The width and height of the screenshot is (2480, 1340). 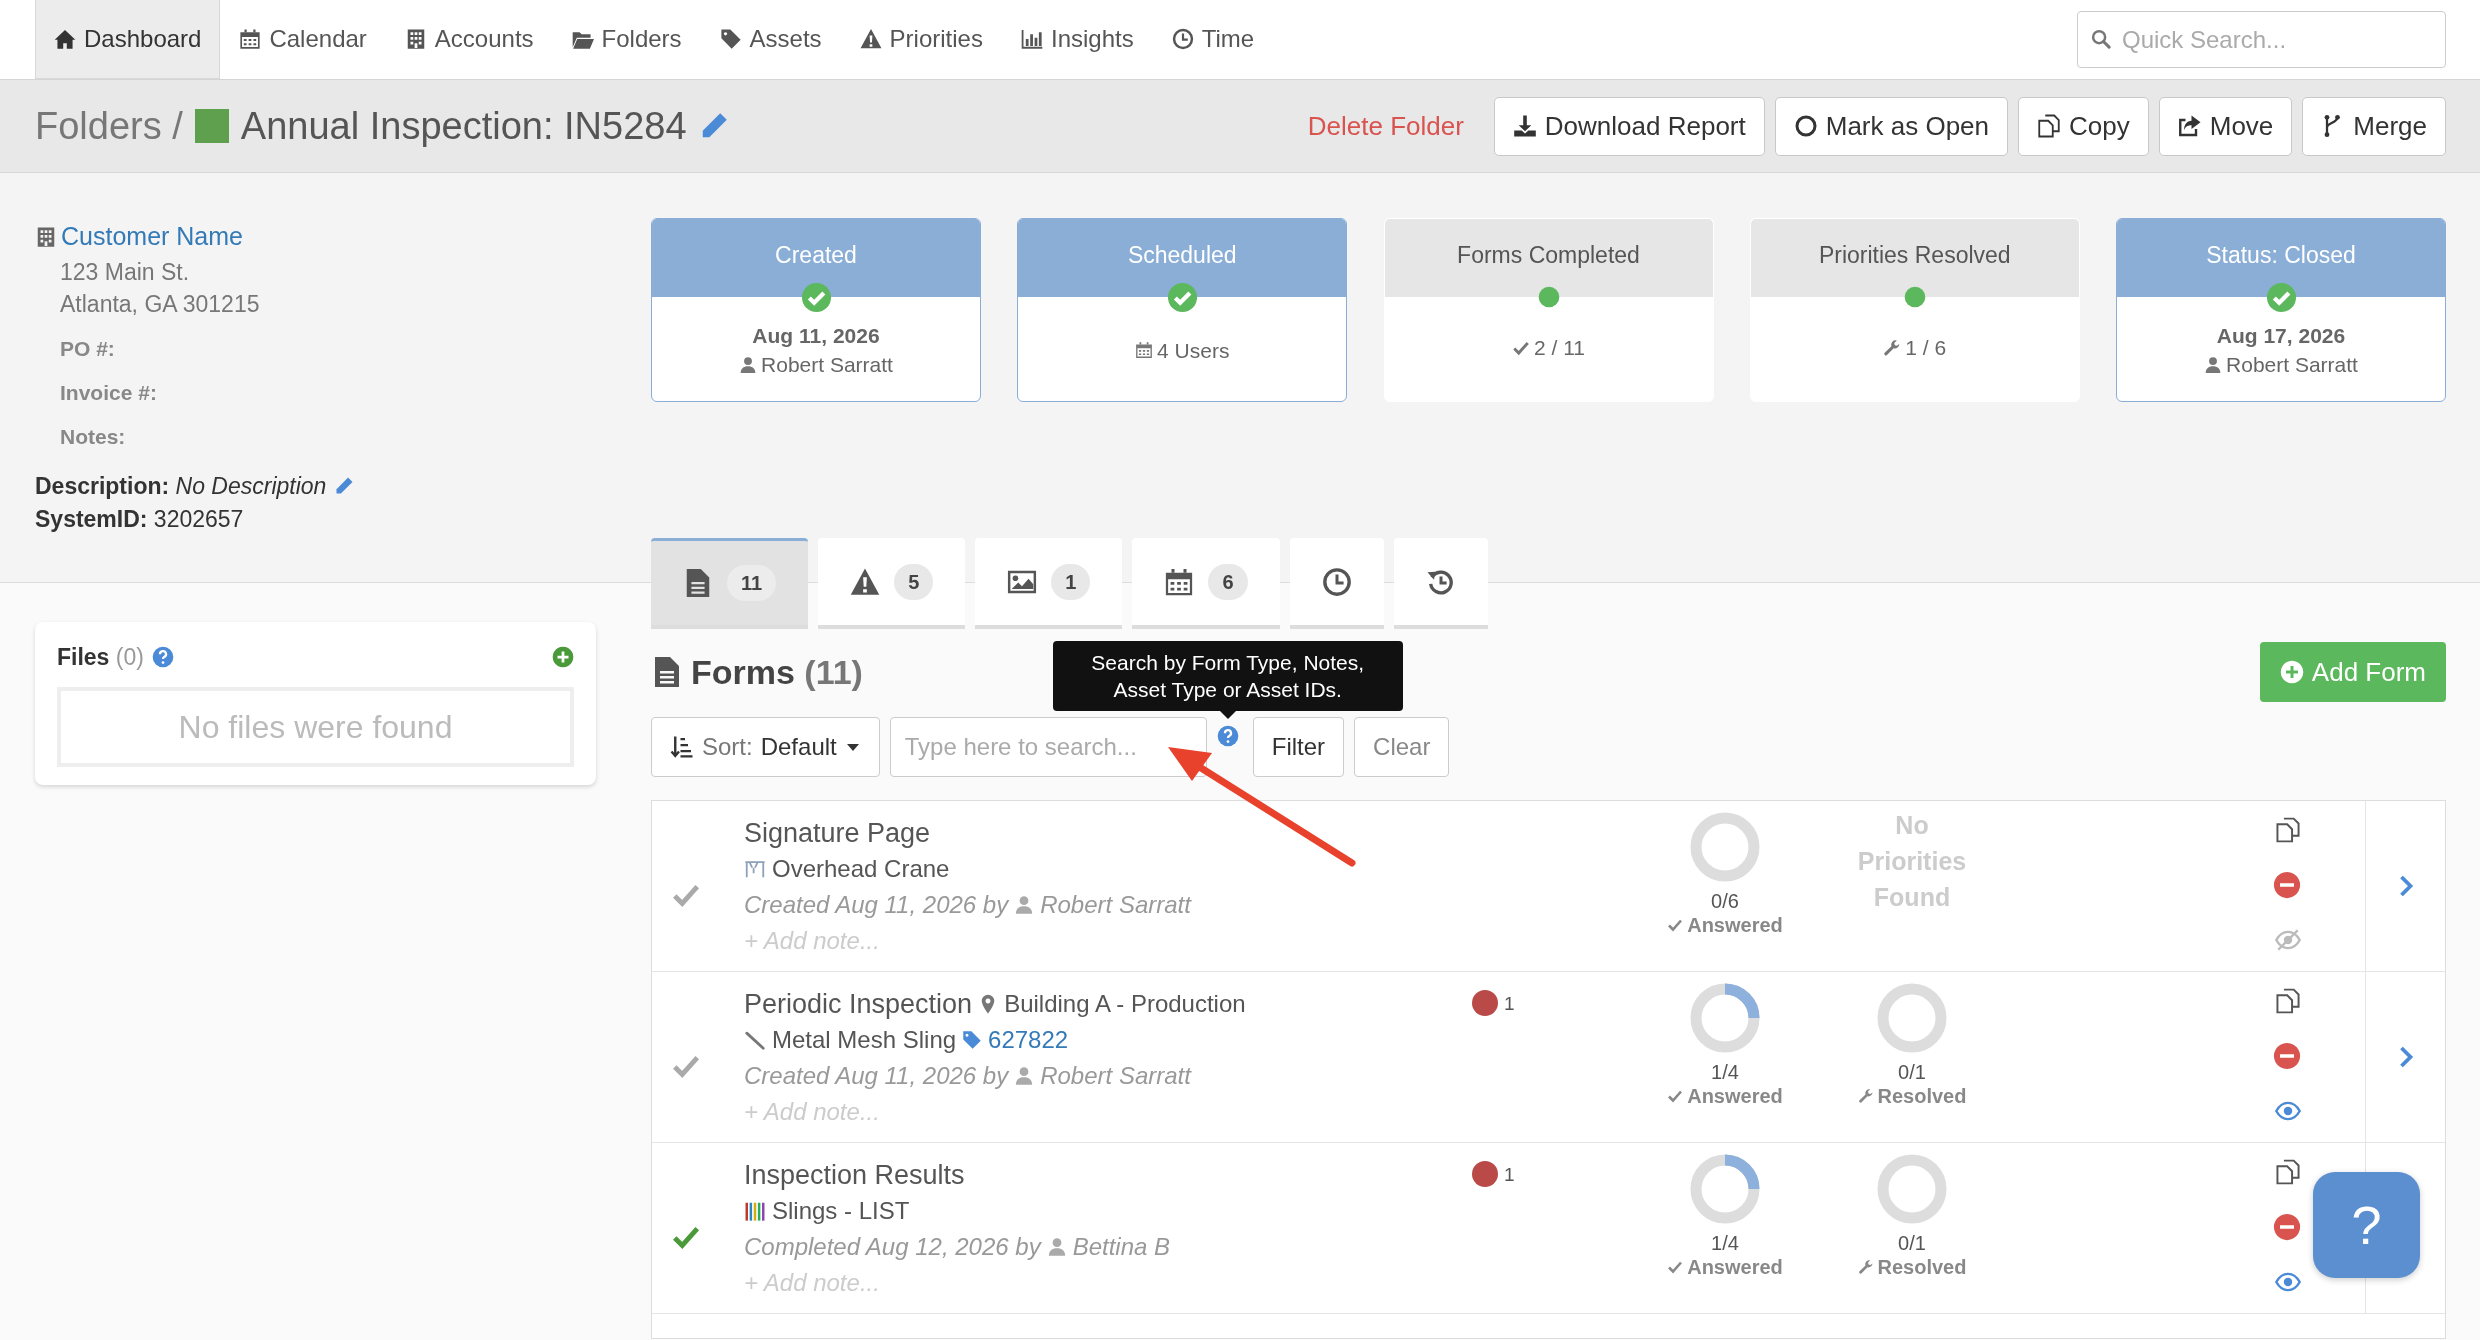 I want to click on bar-chart-icon, so click(x=1031, y=39).